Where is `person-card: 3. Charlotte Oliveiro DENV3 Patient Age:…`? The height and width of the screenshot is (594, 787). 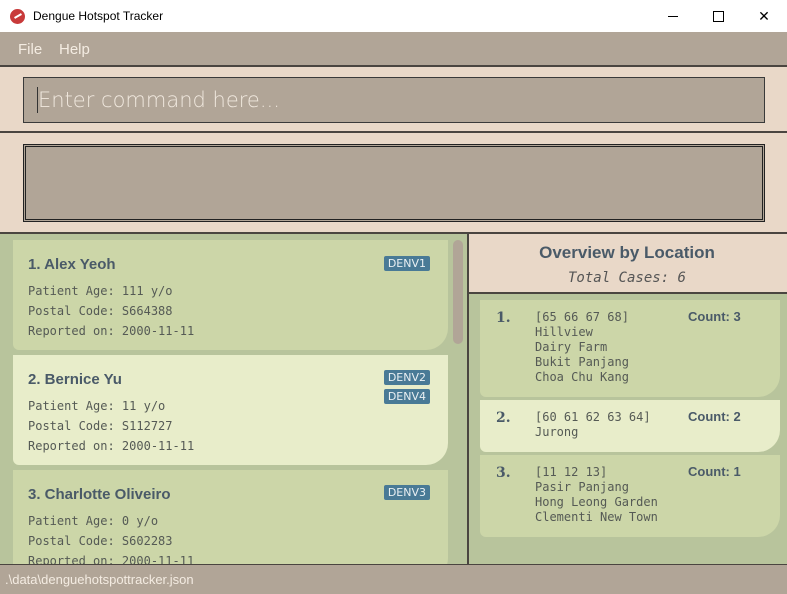
person-card: 3. Charlotte Oliveiro DENV3 Patient Age:… is located at coordinates (230, 517).